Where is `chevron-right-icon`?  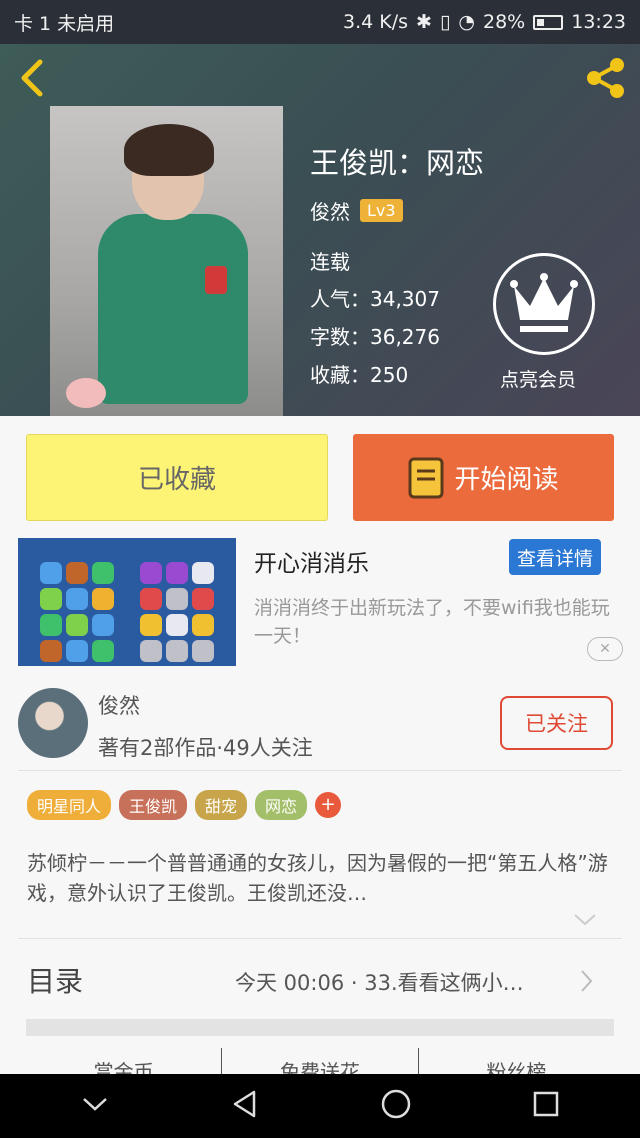
chevron-right-icon is located at coordinates (587, 983).